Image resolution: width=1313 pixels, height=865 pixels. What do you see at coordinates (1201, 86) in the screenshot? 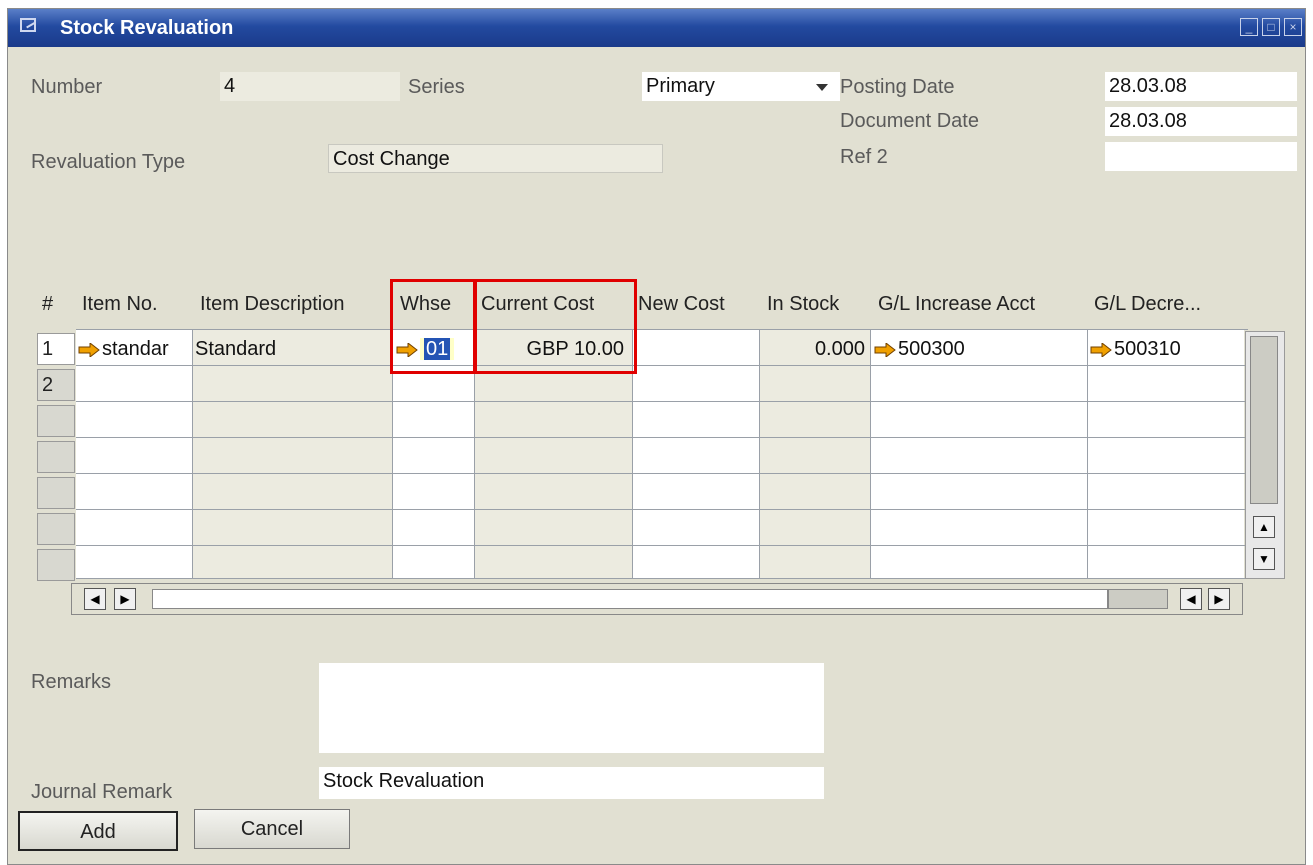
I see `posting-date-field: 28.03.08` at bounding box center [1201, 86].